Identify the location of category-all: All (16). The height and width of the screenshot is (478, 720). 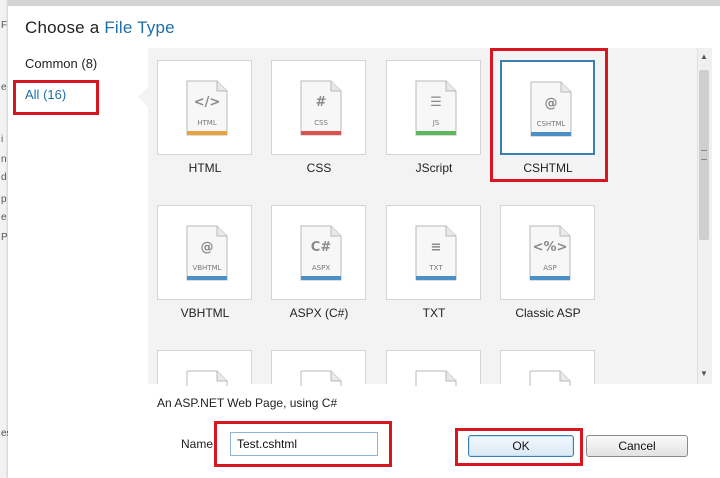
(45, 94).